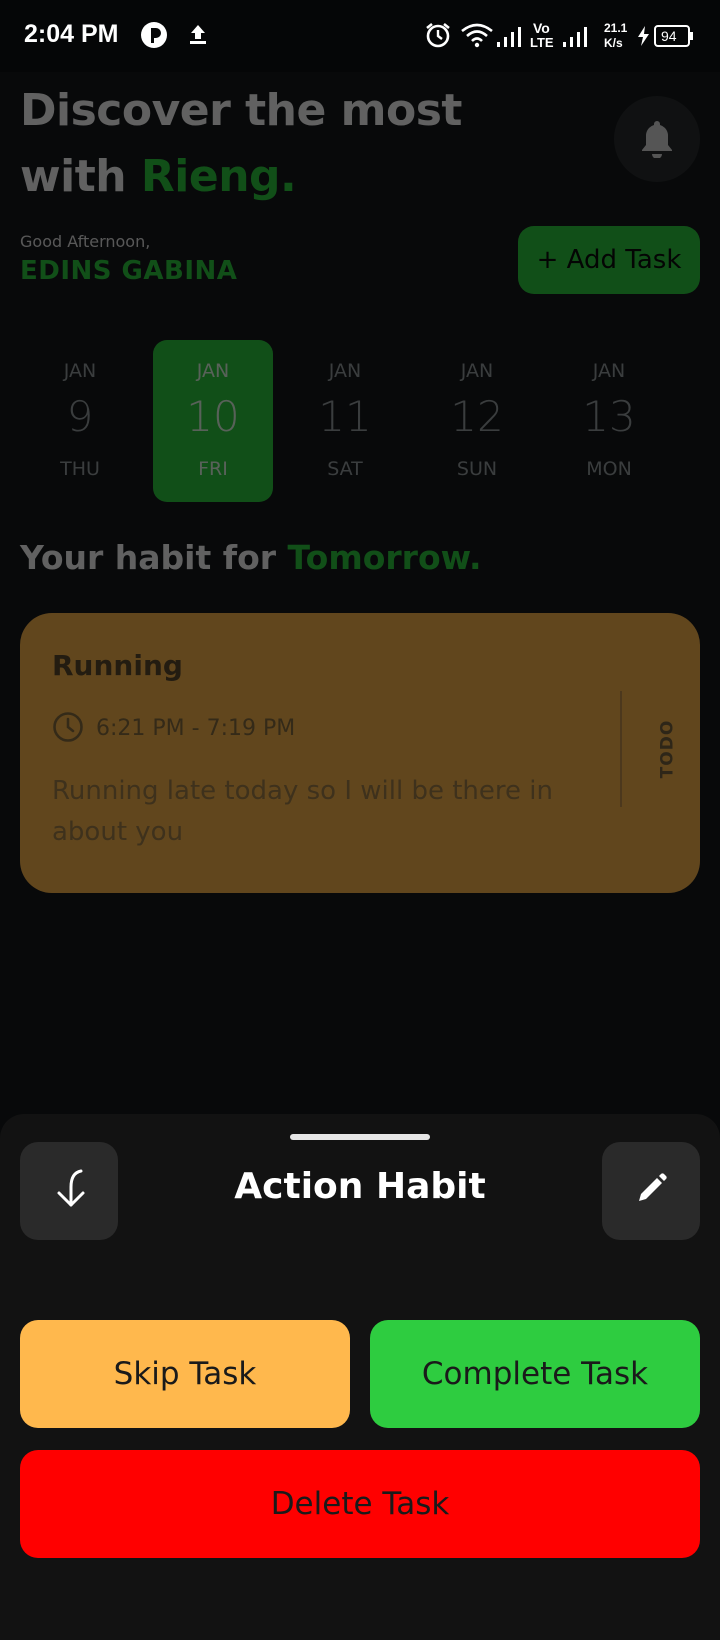 This screenshot has height=1640, width=720. Describe the element at coordinates (616, 28) in the screenshot. I see `net-speed-value: 21.1` at that location.